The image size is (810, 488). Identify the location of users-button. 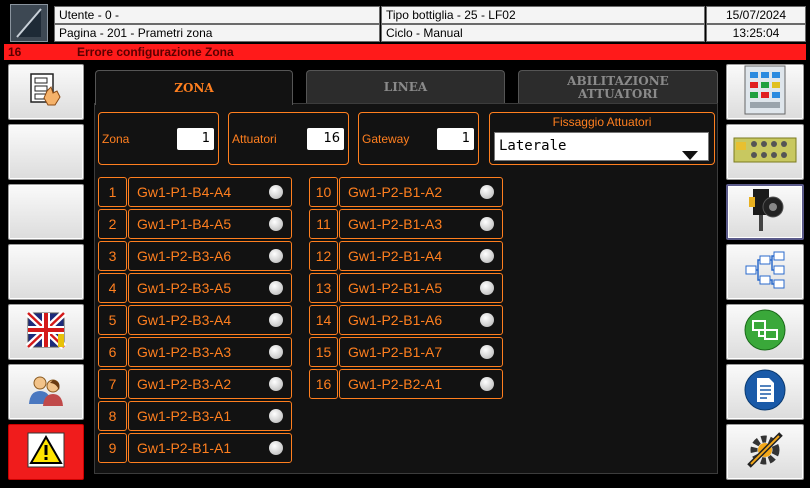
(46, 392).